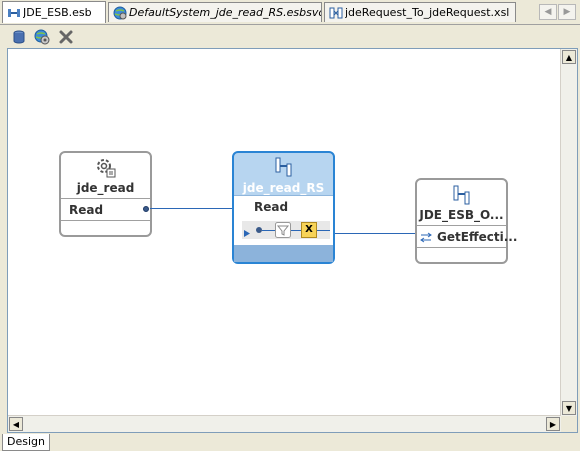  I want to click on tab-label: JDE_ESB.esb, so click(57, 12).